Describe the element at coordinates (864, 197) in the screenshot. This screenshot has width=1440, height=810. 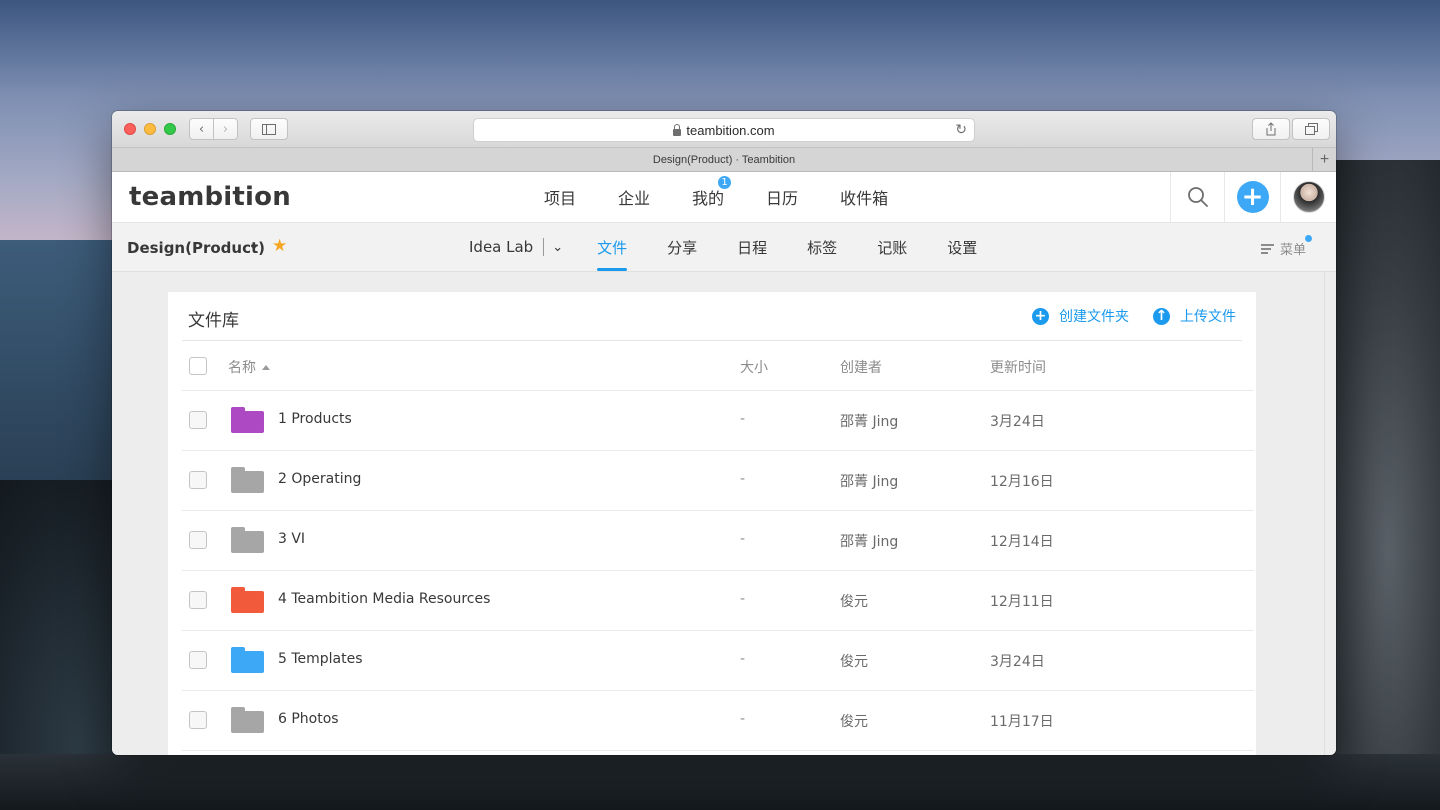
I see `top-nav-inbox: 收件箱` at that location.